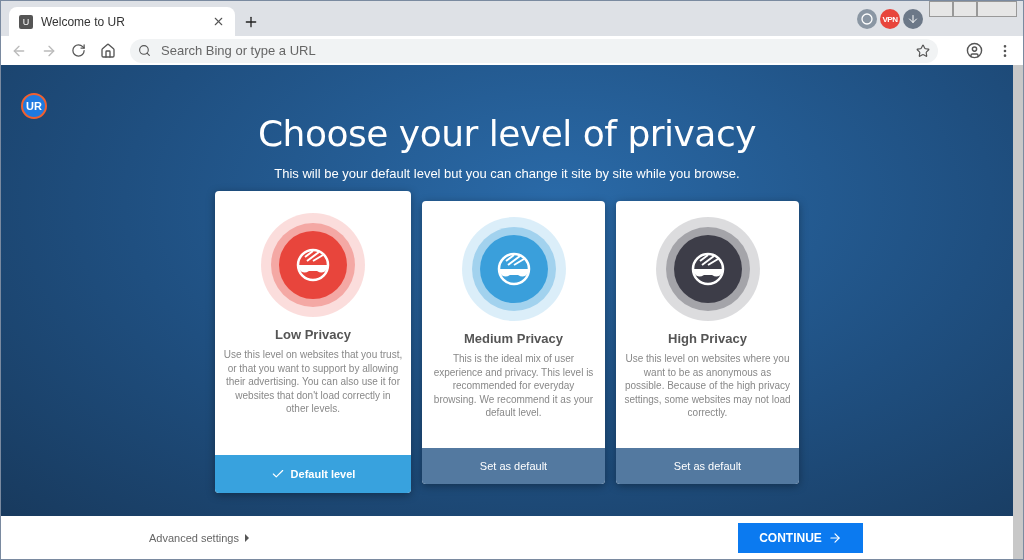 The image size is (1024, 560). I want to click on browser-tab: U Welcome to UR, so click(122, 21).